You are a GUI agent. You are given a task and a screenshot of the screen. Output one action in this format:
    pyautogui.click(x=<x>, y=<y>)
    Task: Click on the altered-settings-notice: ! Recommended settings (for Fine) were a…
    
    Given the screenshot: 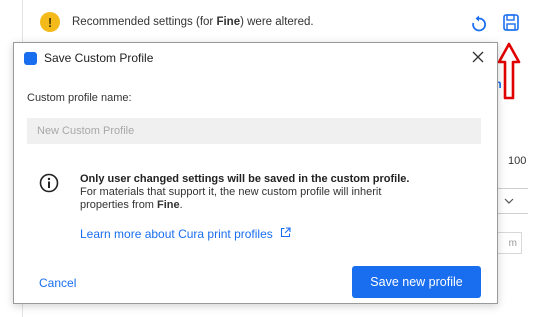 What is the action you would take?
    pyautogui.click(x=177, y=22)
    